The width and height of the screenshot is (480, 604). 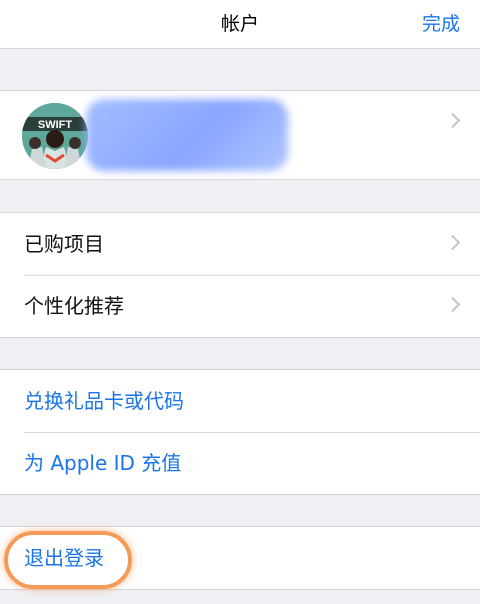 I want to click on sign-out-label: 退出登录, so click(x=64, y=558).